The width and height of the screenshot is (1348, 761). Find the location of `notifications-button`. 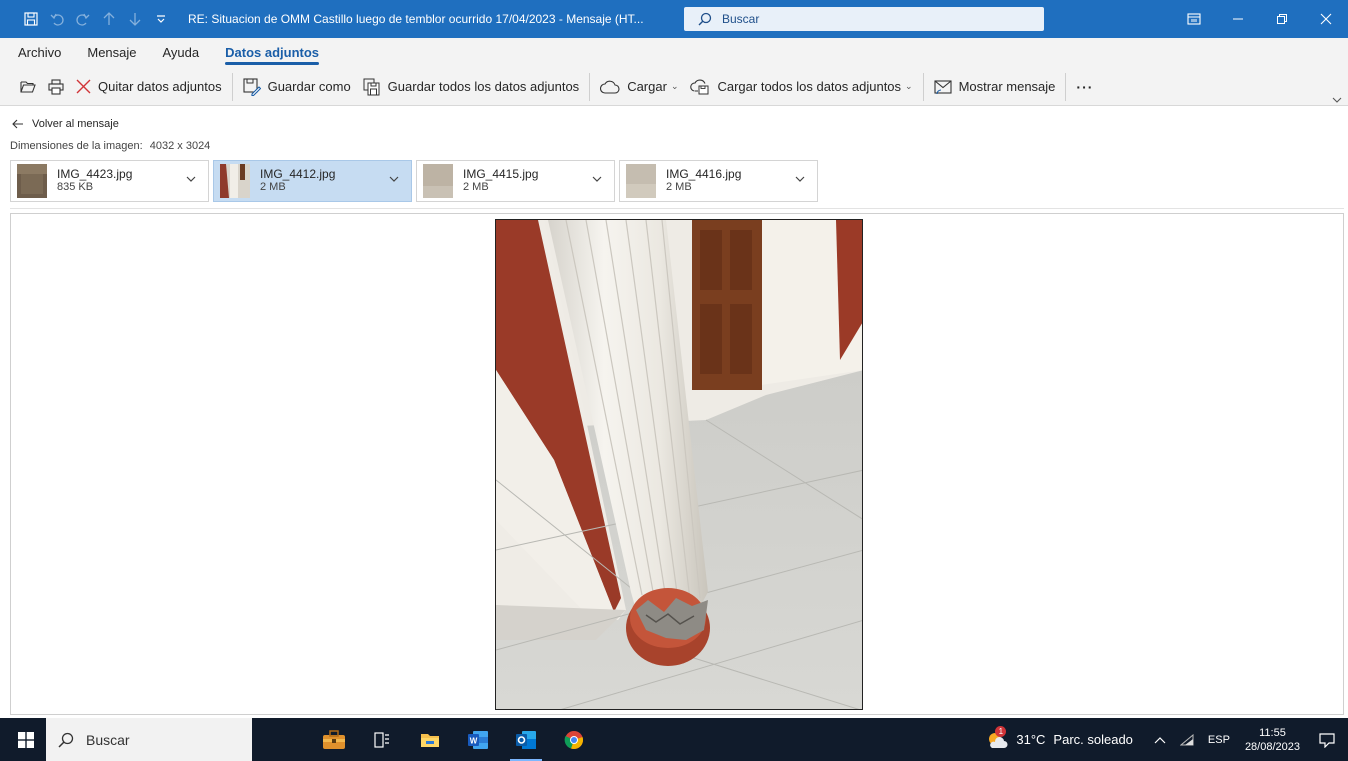

notifications-button is located at coordinates (1327, 740).